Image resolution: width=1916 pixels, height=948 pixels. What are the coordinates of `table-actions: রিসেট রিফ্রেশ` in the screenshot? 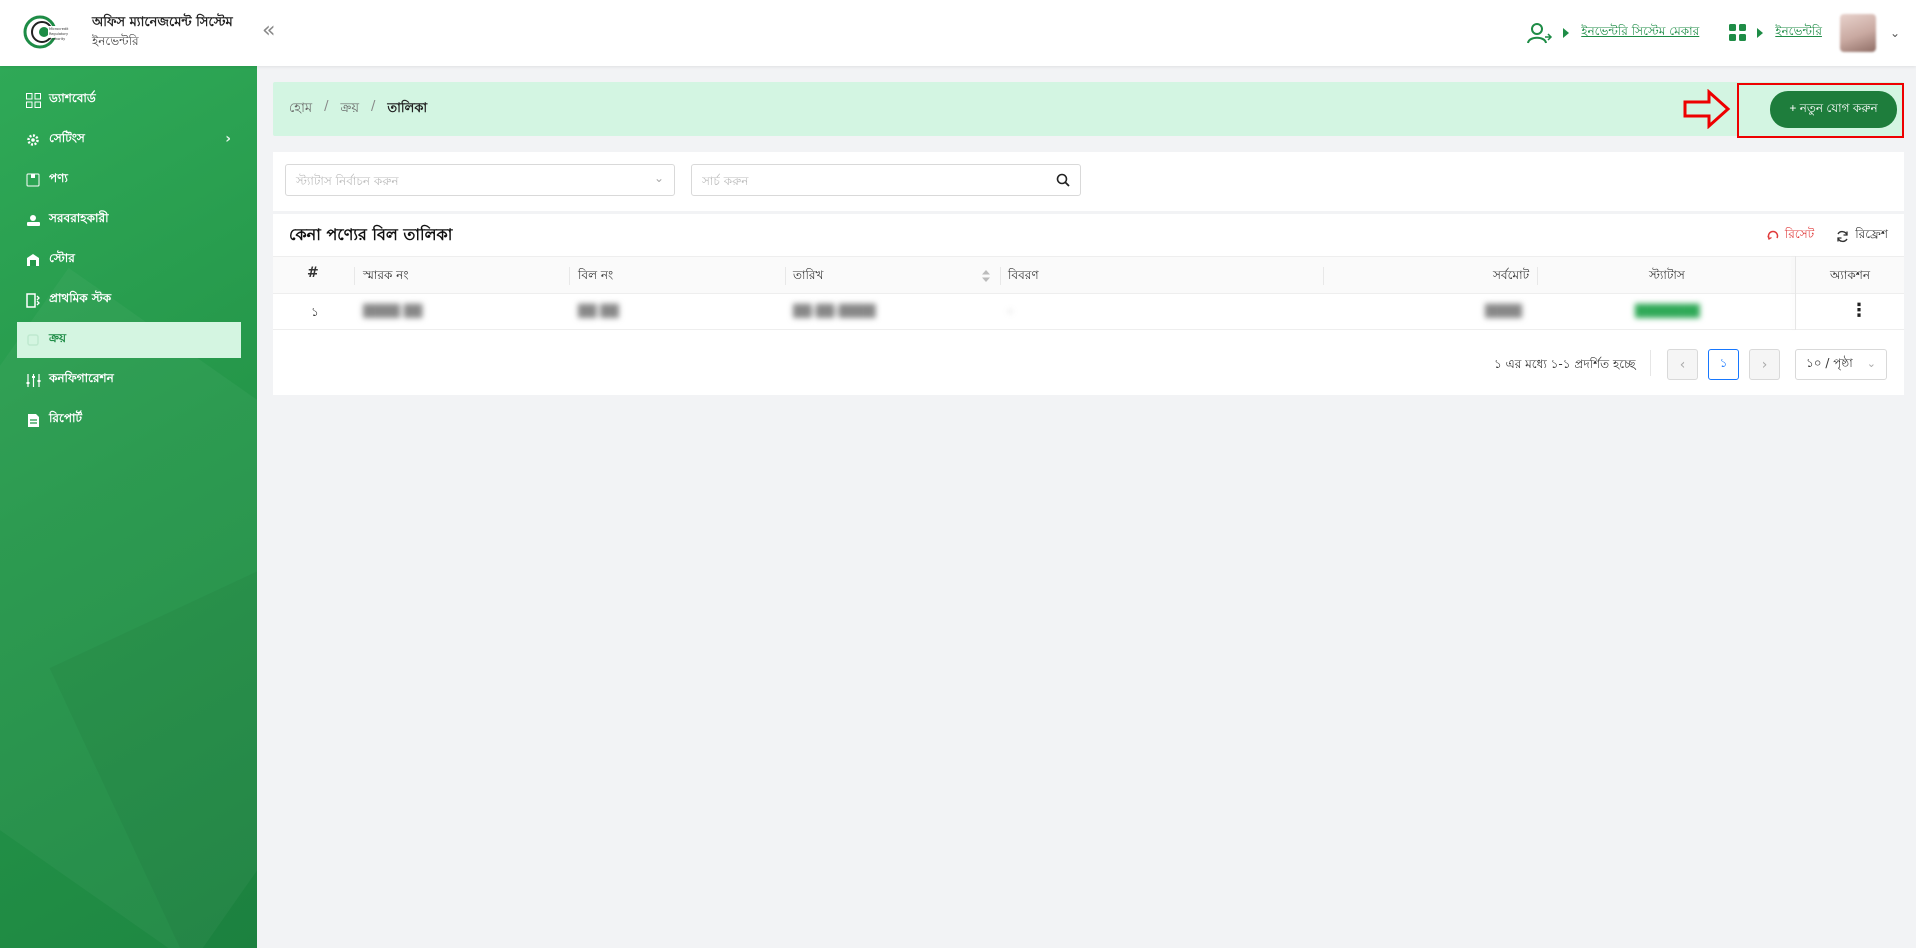 It's located at (1827, 236).